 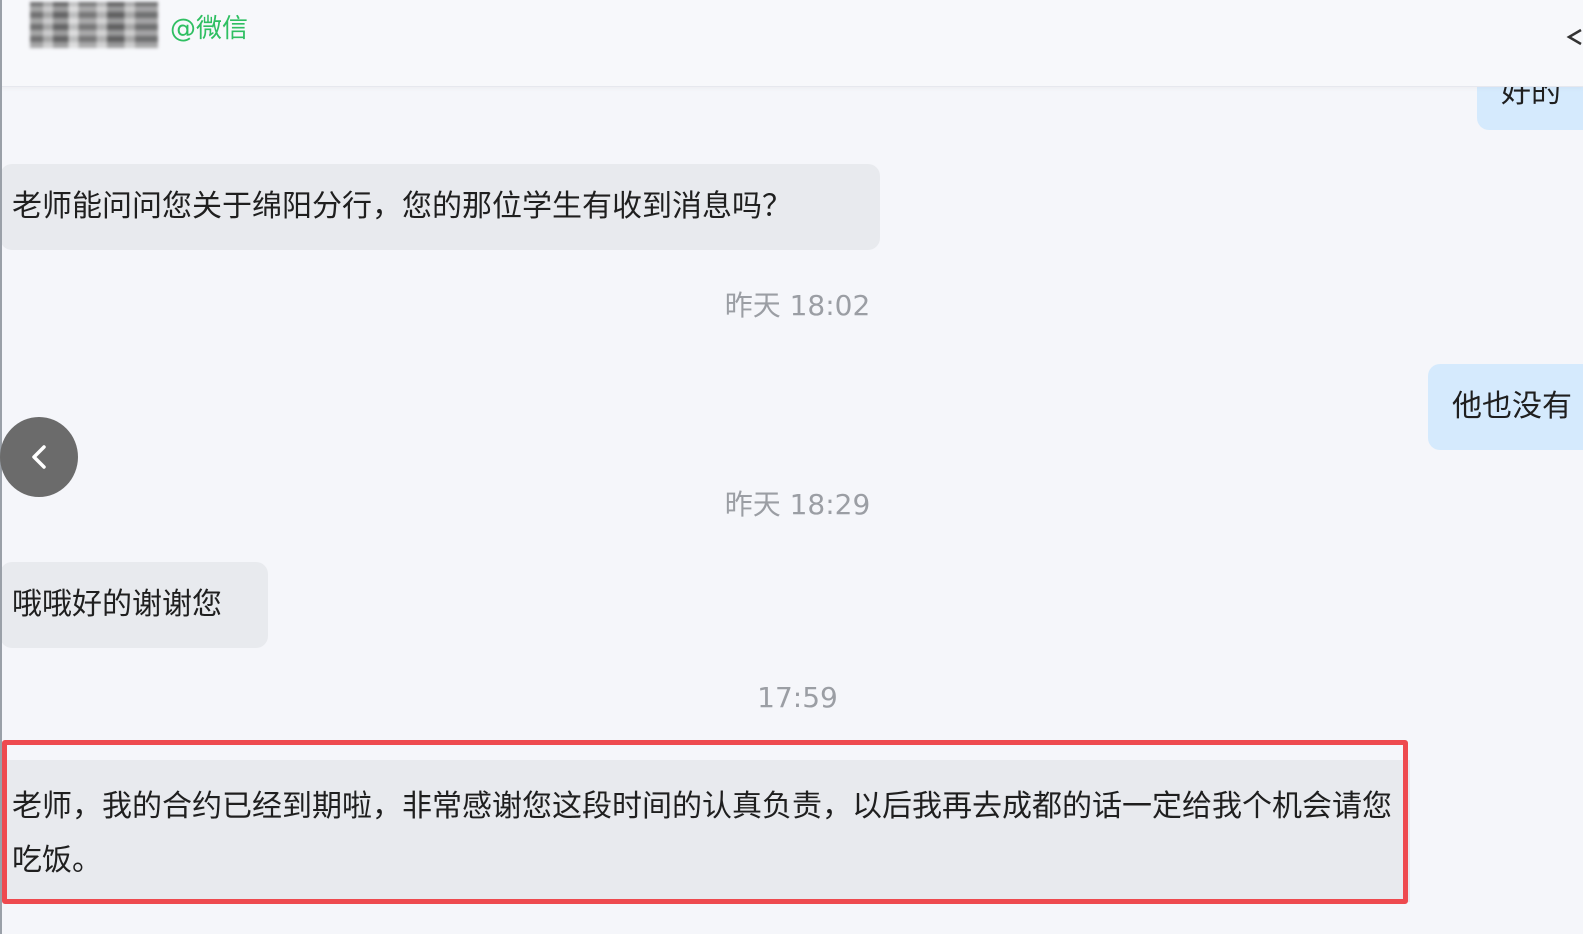 I want to click on message-text: 他也没有, so click(x=1512, y=406).